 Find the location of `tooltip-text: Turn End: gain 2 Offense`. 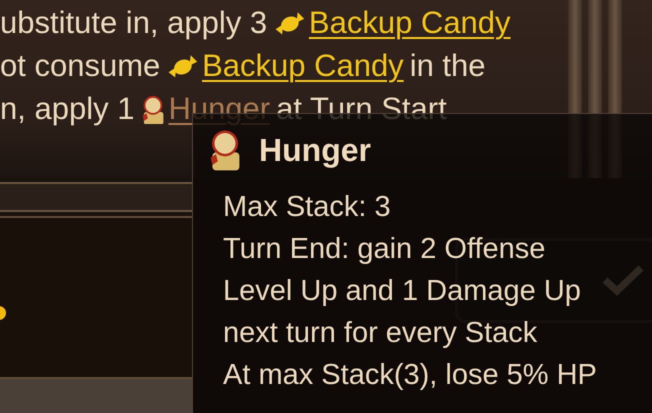

tooltip-text: Turn End: gain 2 Offense is located at coordinates (384, 249).